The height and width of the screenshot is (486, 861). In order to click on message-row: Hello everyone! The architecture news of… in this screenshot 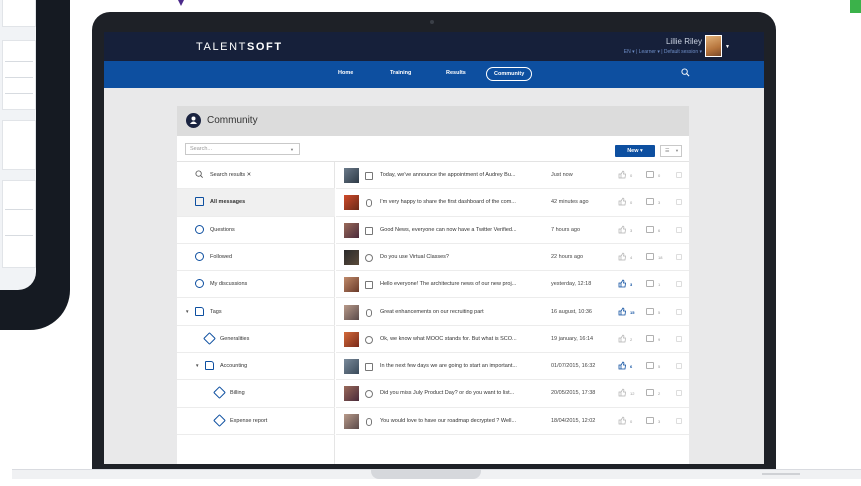, I will do `click(512, 285)`.